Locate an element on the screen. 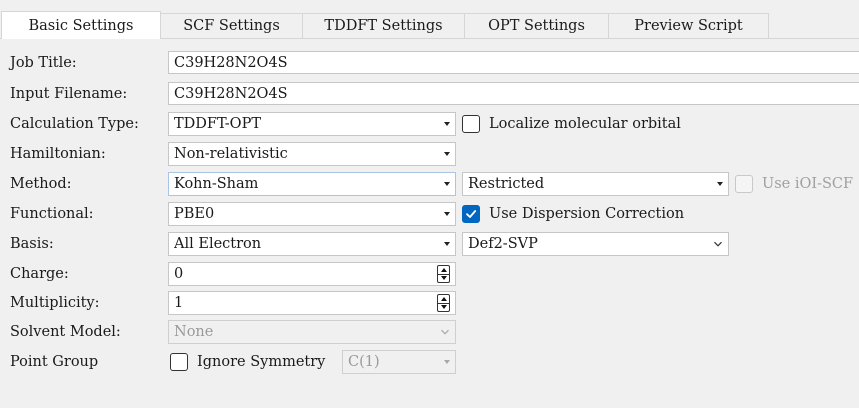  basis-type-select: All Electron is located at coordinates (312, 244).